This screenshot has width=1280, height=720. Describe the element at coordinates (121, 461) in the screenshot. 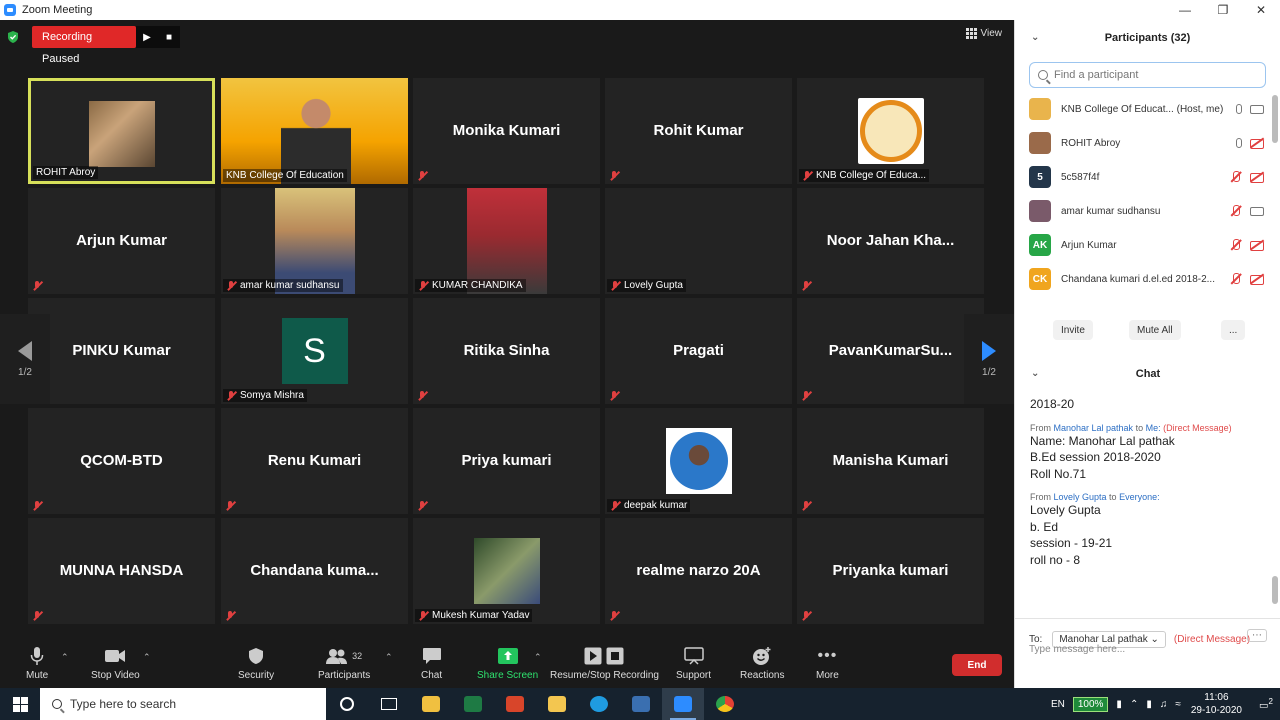

I see `participant-tile: QCOM-BTD` at that location.